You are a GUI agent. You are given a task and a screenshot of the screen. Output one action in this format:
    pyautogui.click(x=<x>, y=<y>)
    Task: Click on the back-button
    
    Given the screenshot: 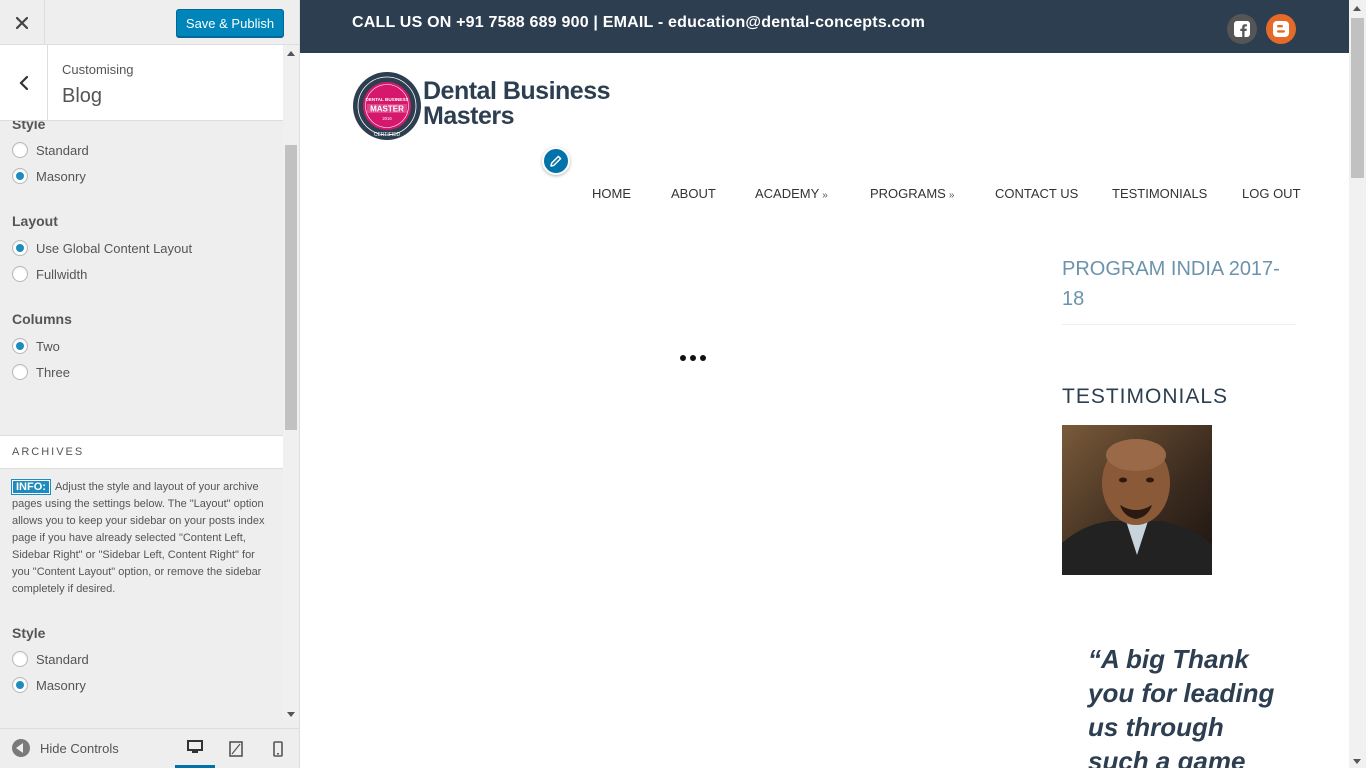 What is the action you would take?
    pyautogui.click(x=24, y=83)
    